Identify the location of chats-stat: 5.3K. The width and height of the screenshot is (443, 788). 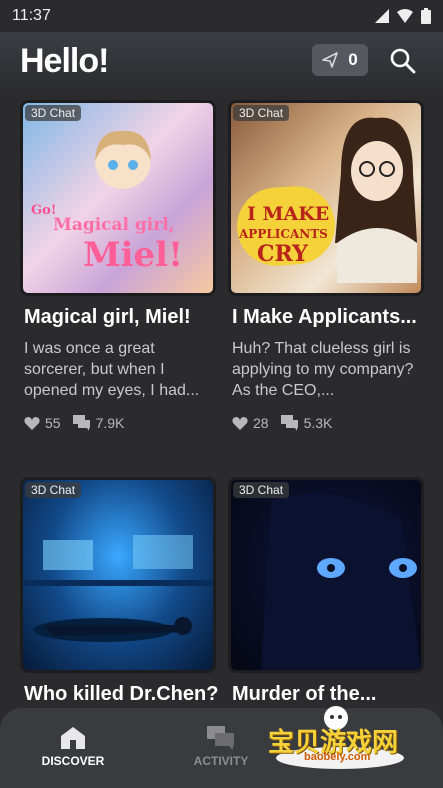
(306, 423).